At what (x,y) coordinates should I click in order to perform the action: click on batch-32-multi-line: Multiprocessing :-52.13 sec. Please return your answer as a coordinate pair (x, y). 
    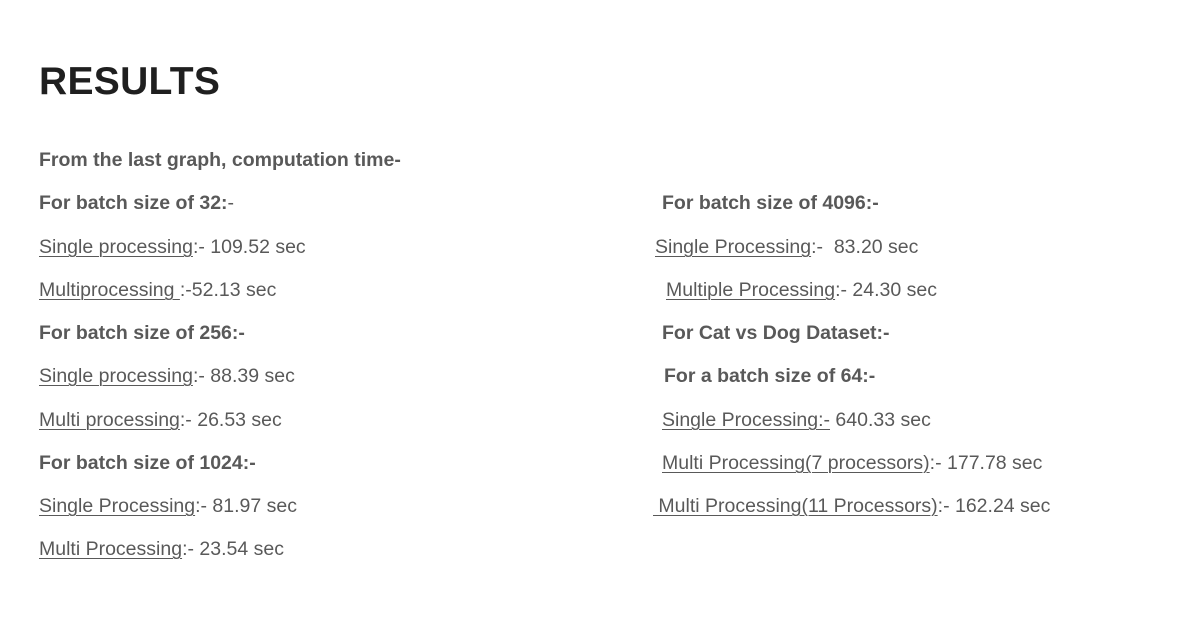
    Looking at the image, I should click on (157, 290).